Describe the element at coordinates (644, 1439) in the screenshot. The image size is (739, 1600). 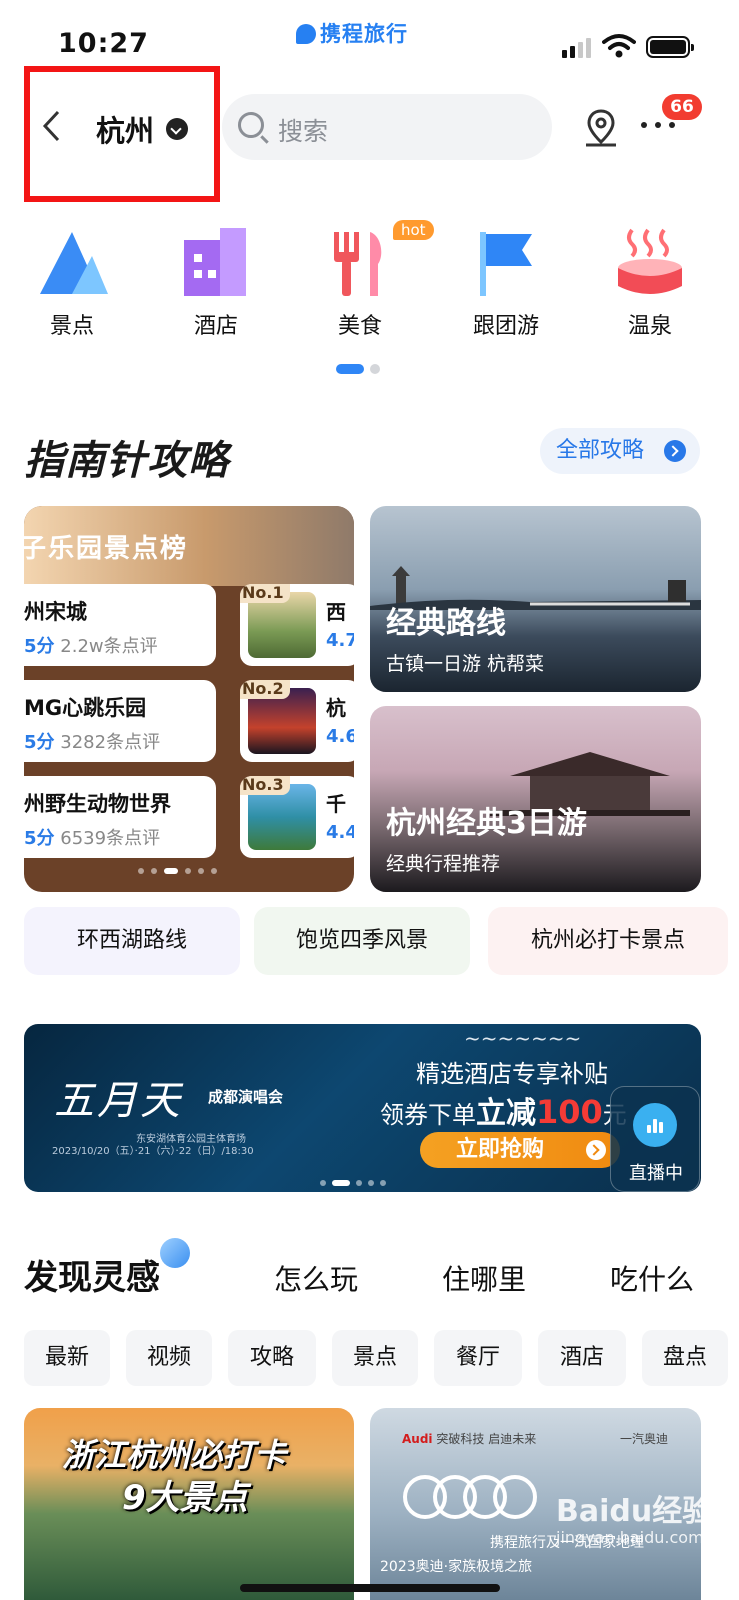
I see `ad-right-tag: 一汽奥迪` at that location.